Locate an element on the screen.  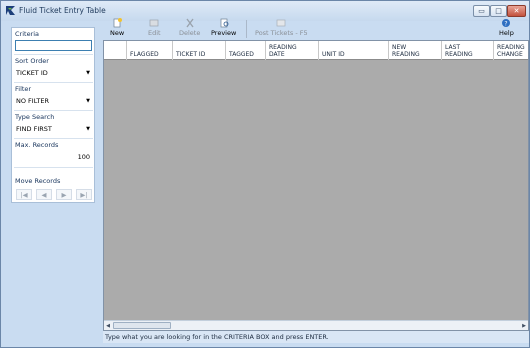
first-record-button: |◀ is located at coordinates (24, 194).